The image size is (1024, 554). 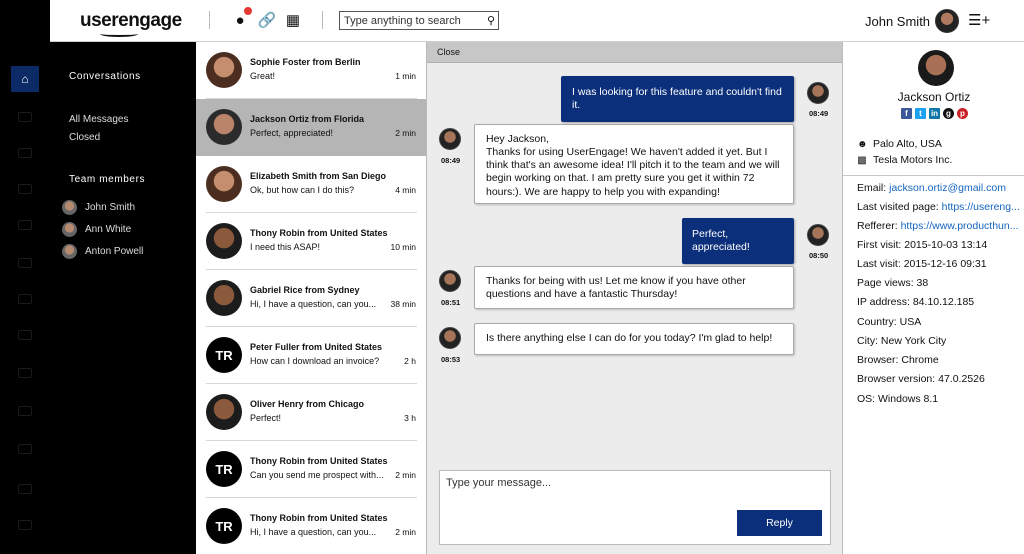 What do you see at coordinates (448, 52) in the screenshot?
I see `close-conversation-button: Close` at bounding box center [448, 52].